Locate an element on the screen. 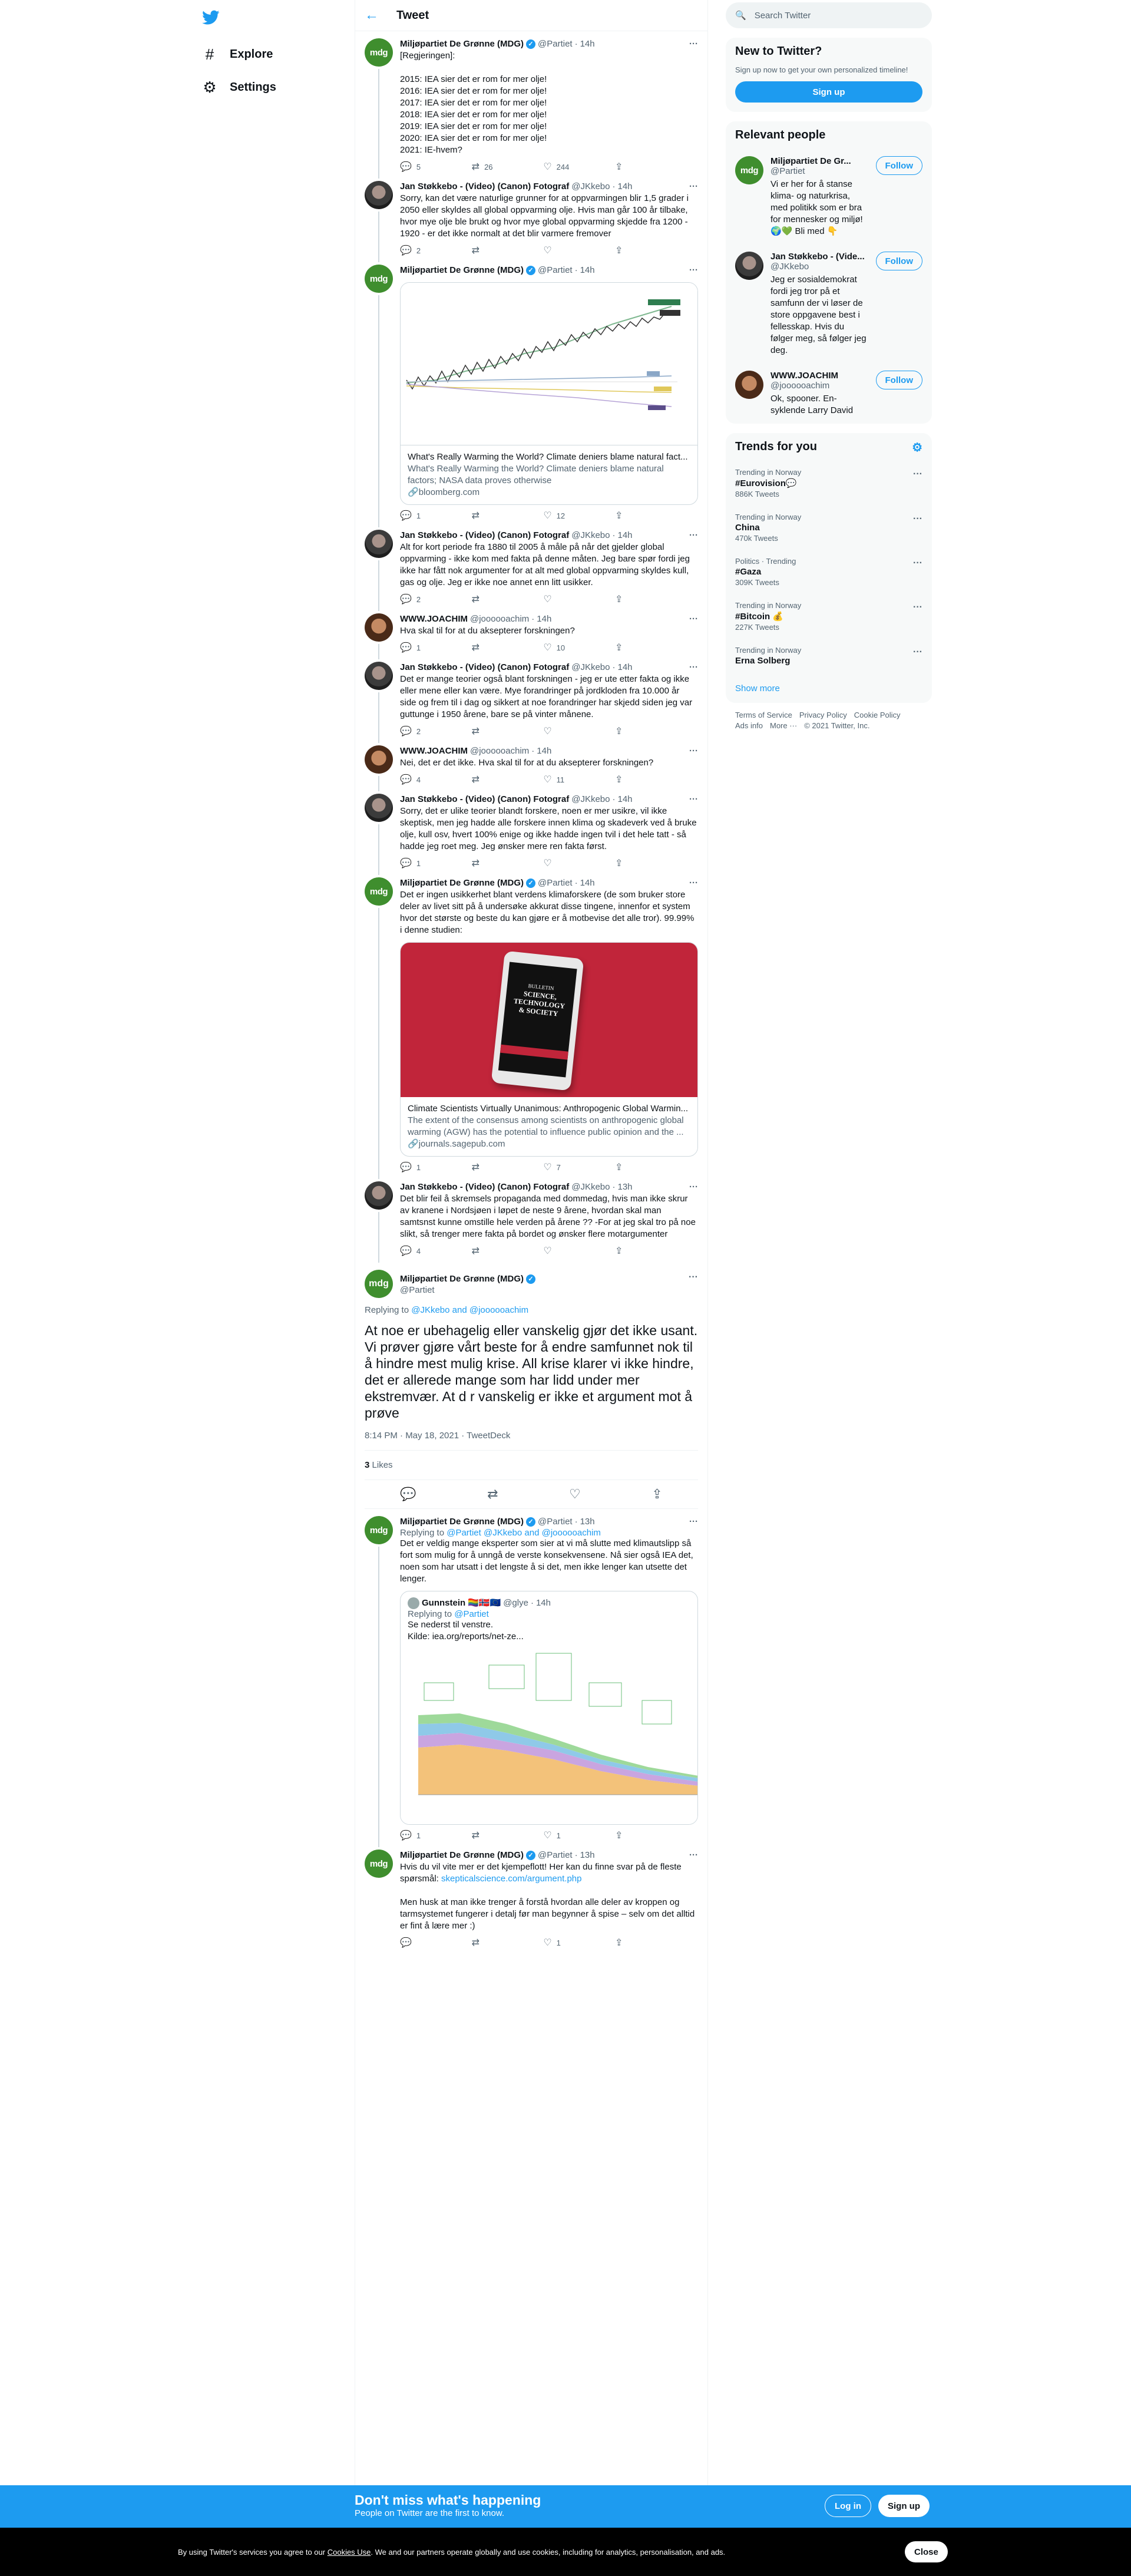  replying-to-link: @JKkebo and @joooooachim is located at coordinates (470, 1310).